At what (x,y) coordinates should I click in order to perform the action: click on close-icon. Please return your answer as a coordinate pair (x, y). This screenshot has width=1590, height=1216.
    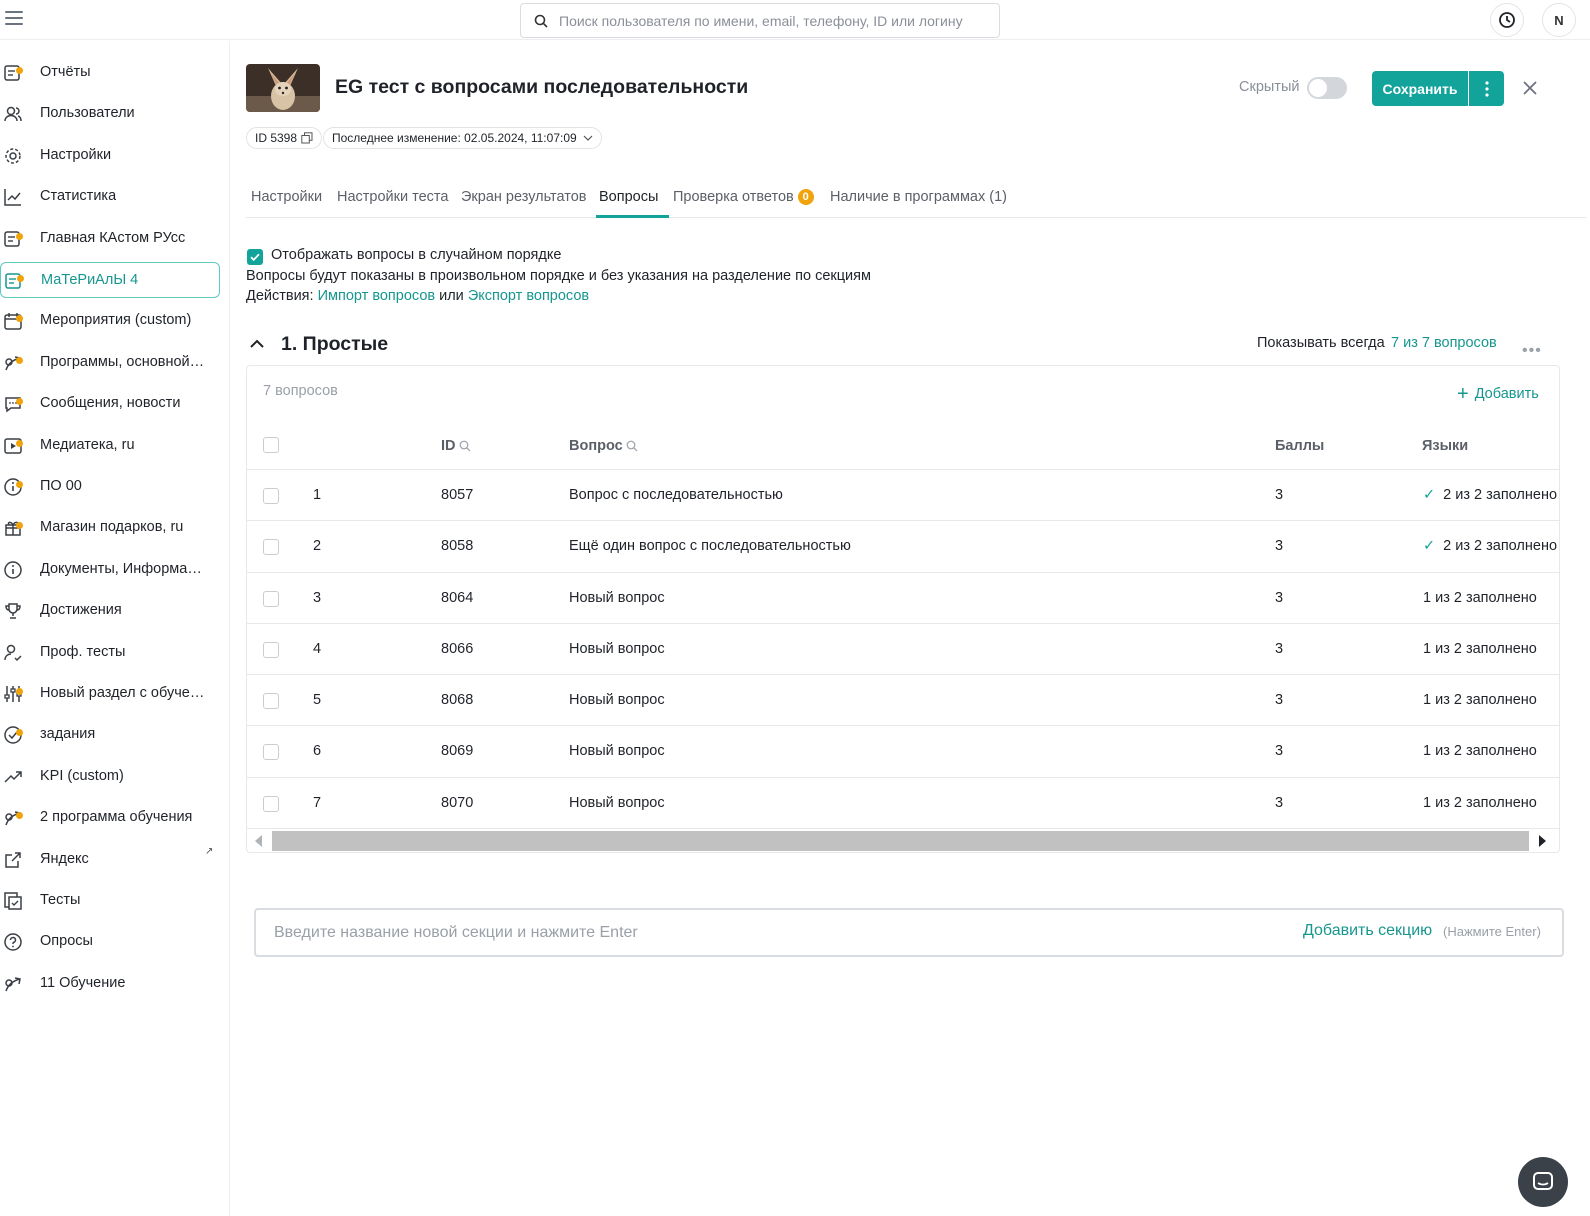
    Looking at the image, I should click on (1530, 88).